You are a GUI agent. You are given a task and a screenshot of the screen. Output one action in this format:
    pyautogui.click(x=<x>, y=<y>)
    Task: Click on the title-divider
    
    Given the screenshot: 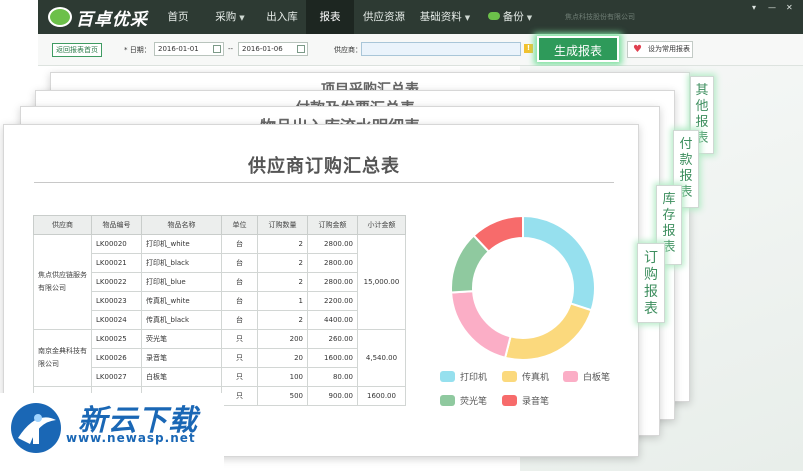 What is the action you would take?
    pyautogui.click(x=324, y=182)
    